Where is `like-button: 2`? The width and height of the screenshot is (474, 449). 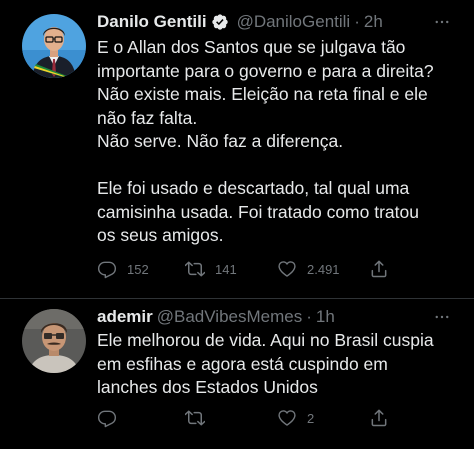
like-button: 2 is located at coordinates (295, 418).